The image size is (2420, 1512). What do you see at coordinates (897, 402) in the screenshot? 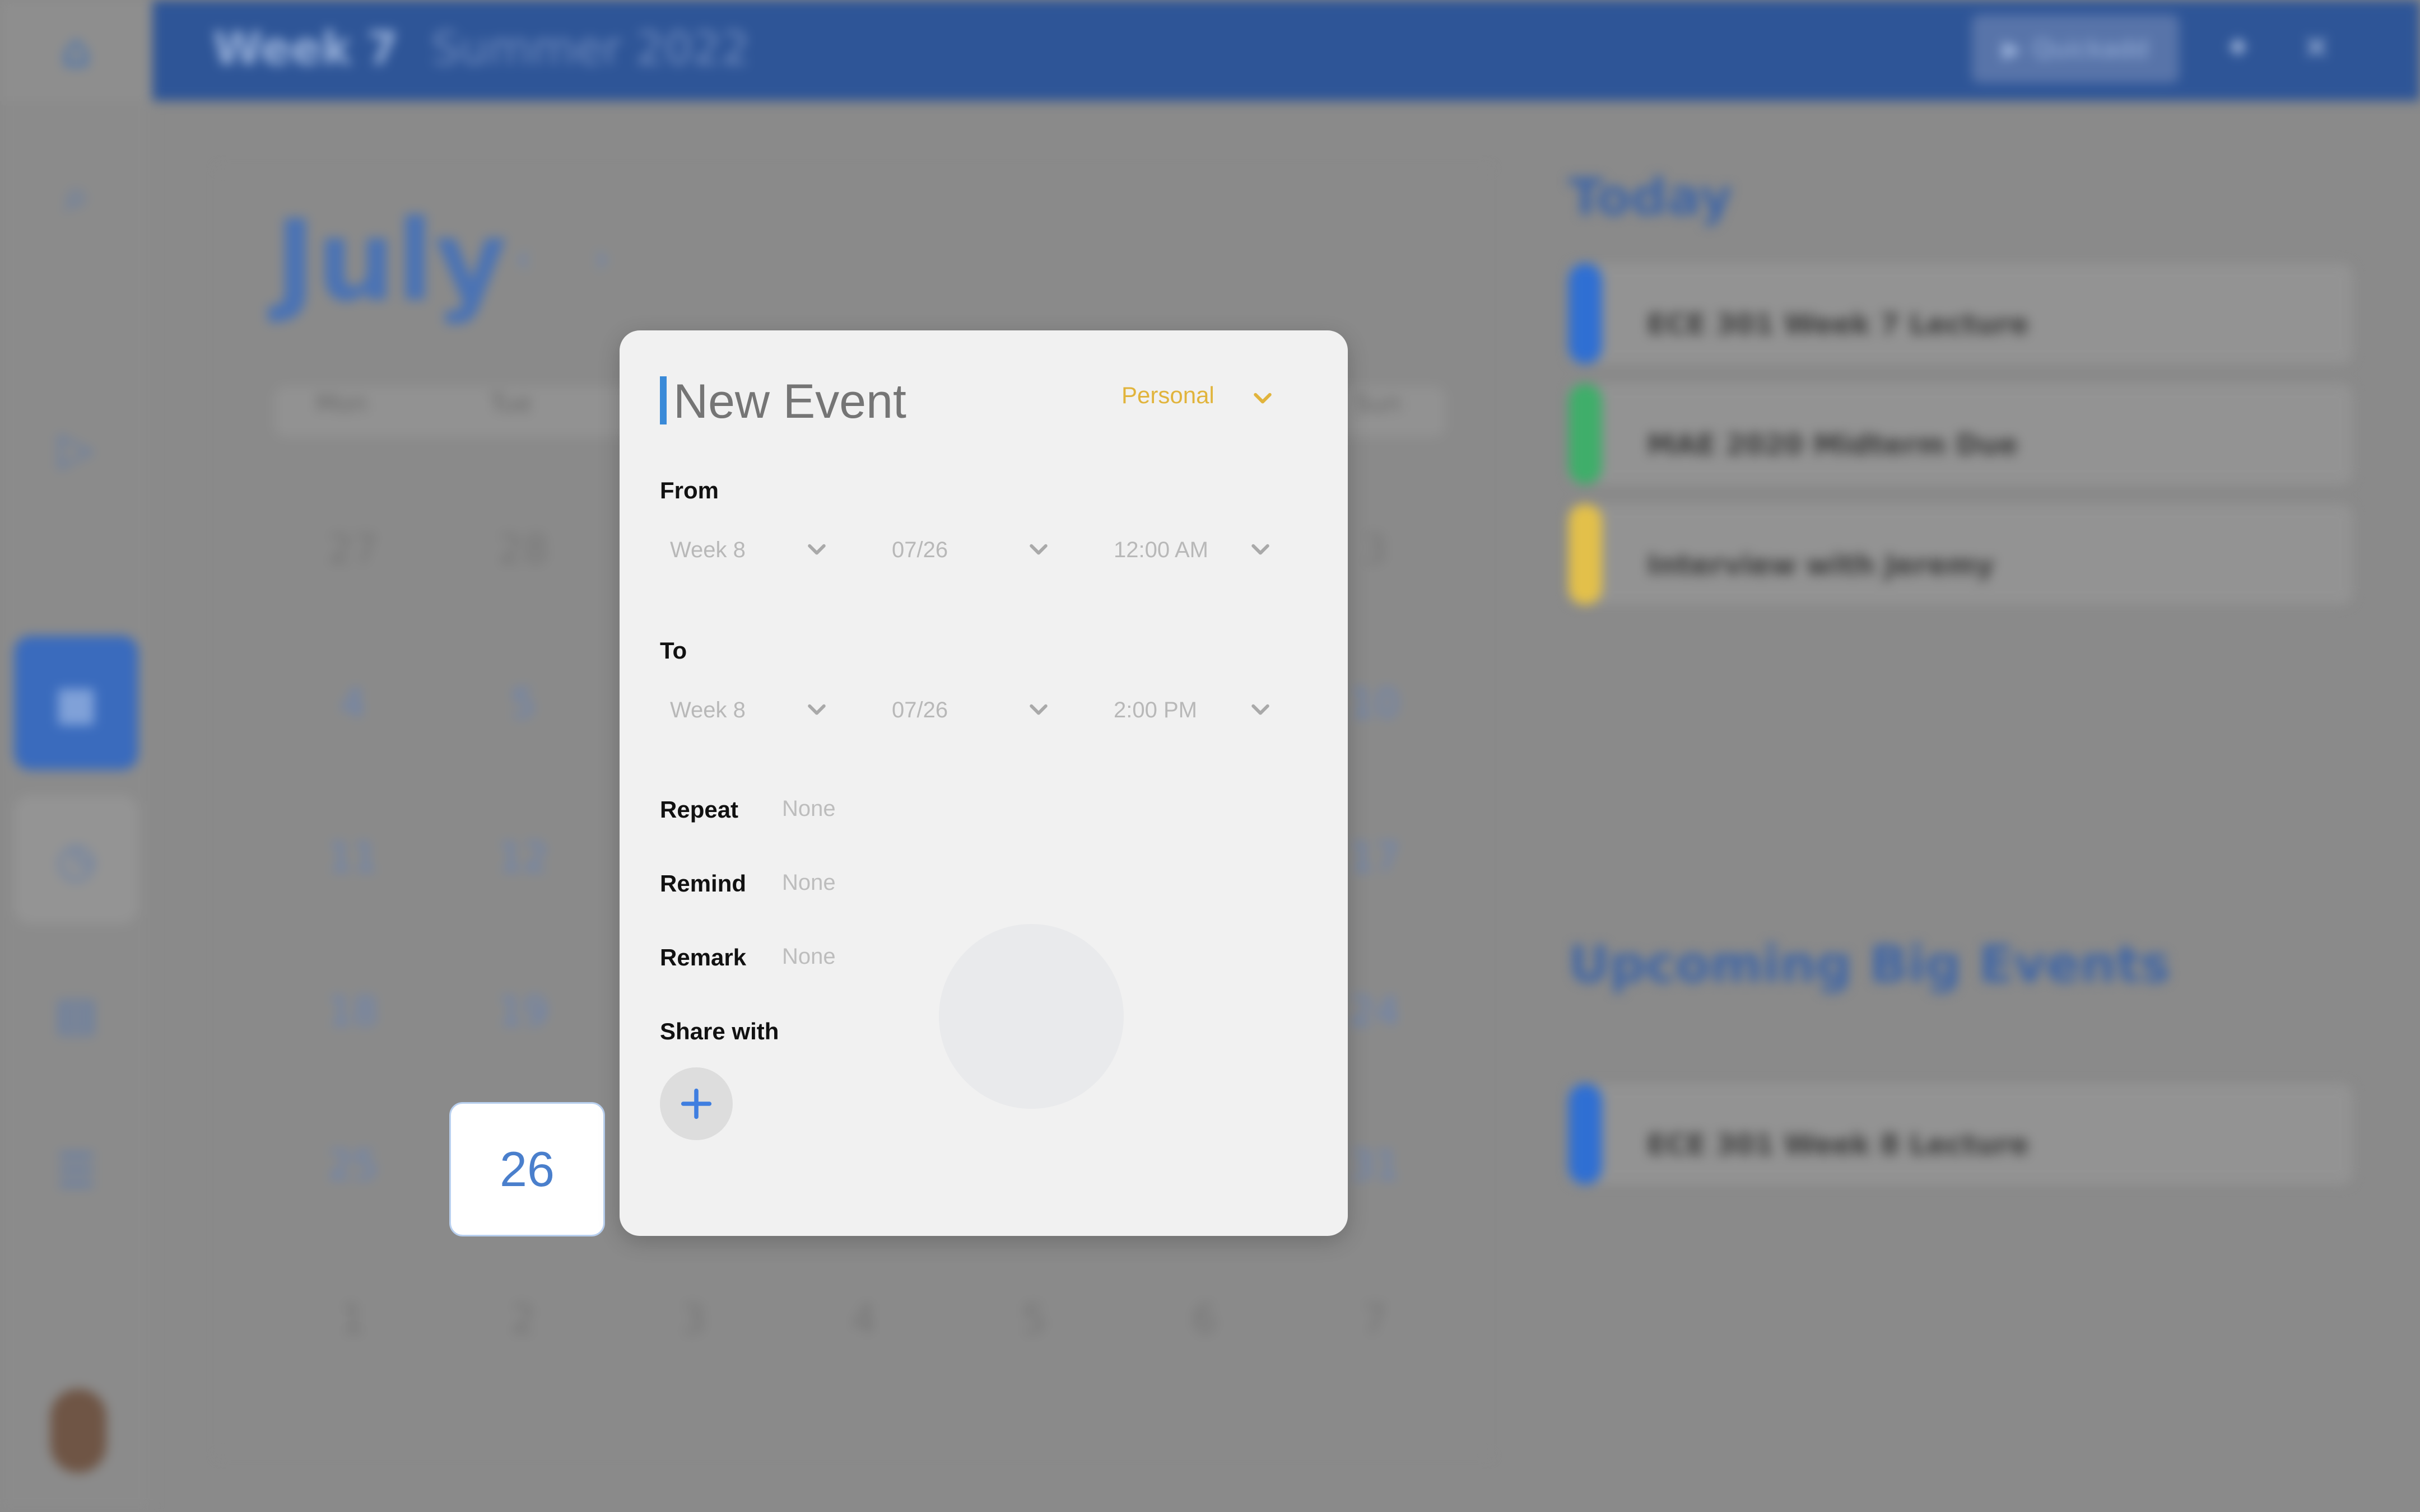
I see `event-title-input` at bounding box center [897, 402].